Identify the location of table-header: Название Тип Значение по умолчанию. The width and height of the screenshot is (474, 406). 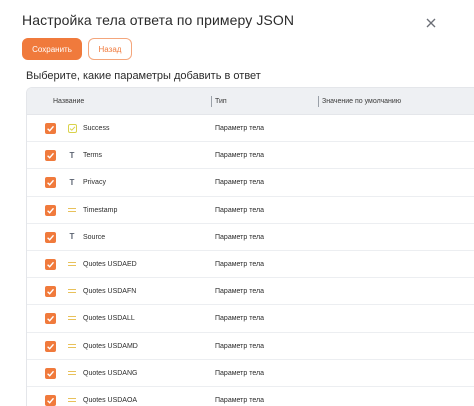
(250, 101).